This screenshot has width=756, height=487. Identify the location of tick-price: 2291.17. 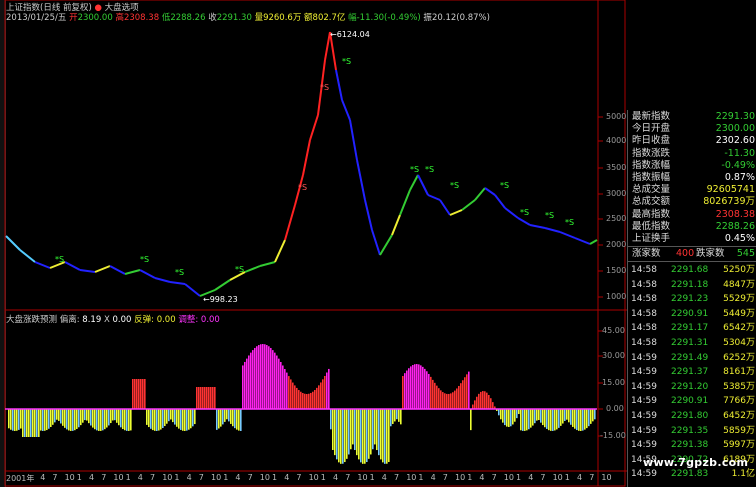
(690, 328).